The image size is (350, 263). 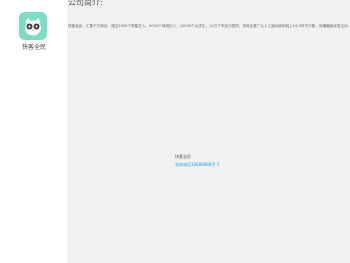 I want to click on owl-icon, so click(x=33, y=27).